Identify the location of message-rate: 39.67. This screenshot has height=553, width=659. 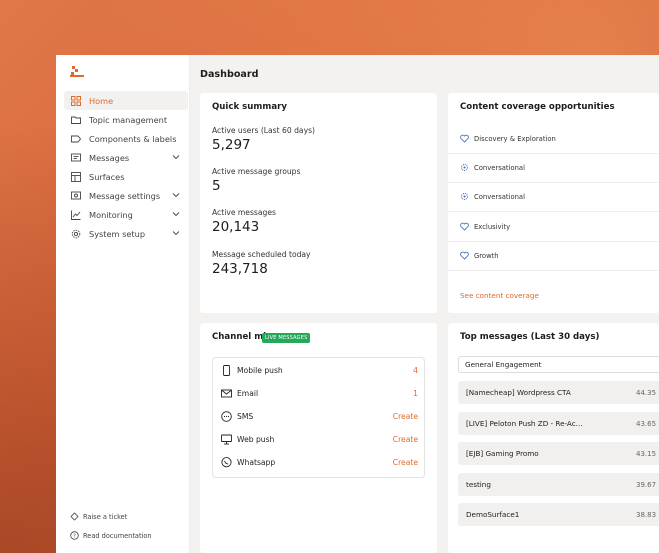
(646, 484).